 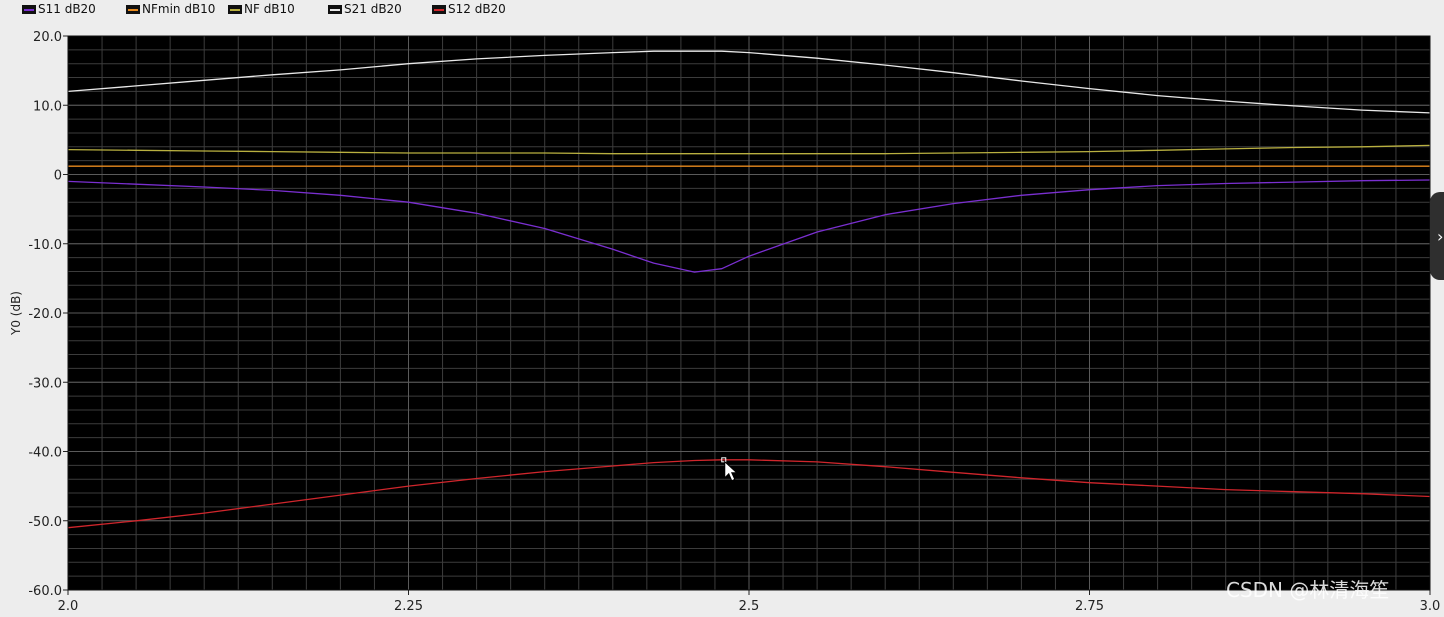 I want to click on x-tick-label: 3.0, so click(x=1430, y=606).